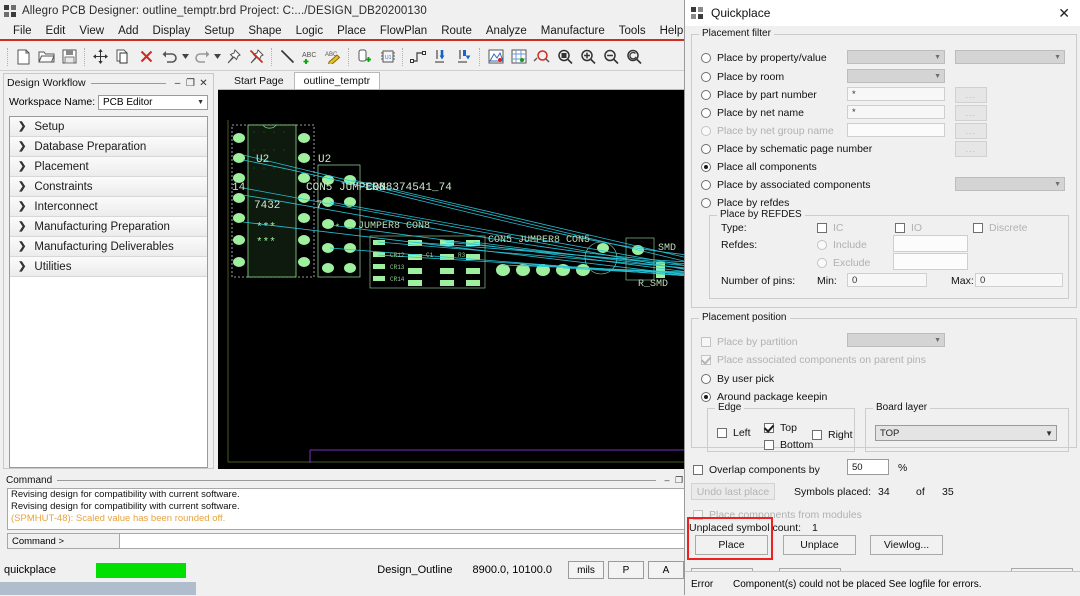 The width and height of the screenshot is (1080, 596). Describe the element at coordinates (22, 31) in the screenshot. I see `menu-file: File` at that location.